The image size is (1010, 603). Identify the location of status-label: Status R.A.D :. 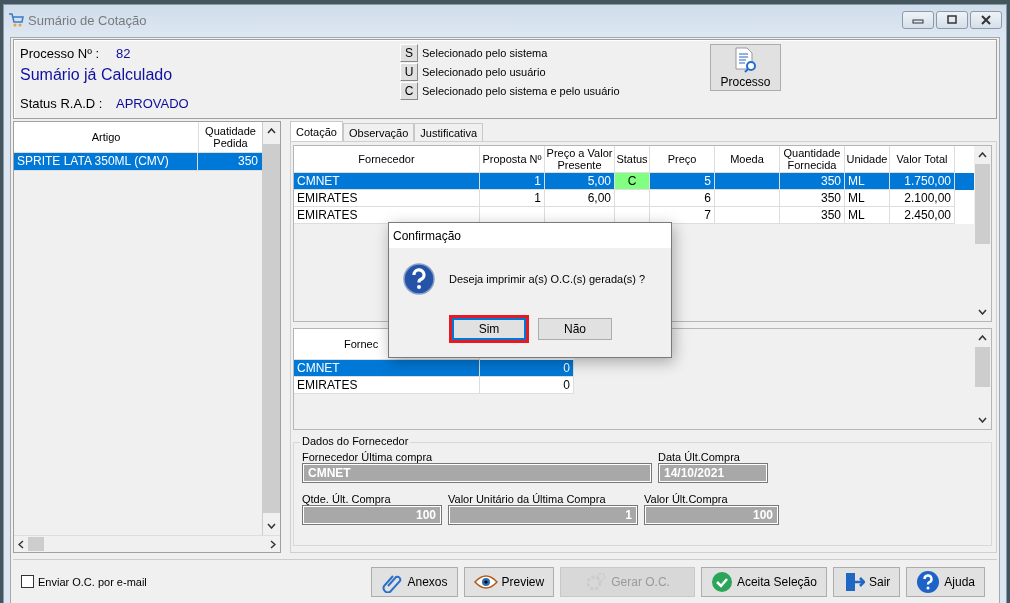
(62, 103).